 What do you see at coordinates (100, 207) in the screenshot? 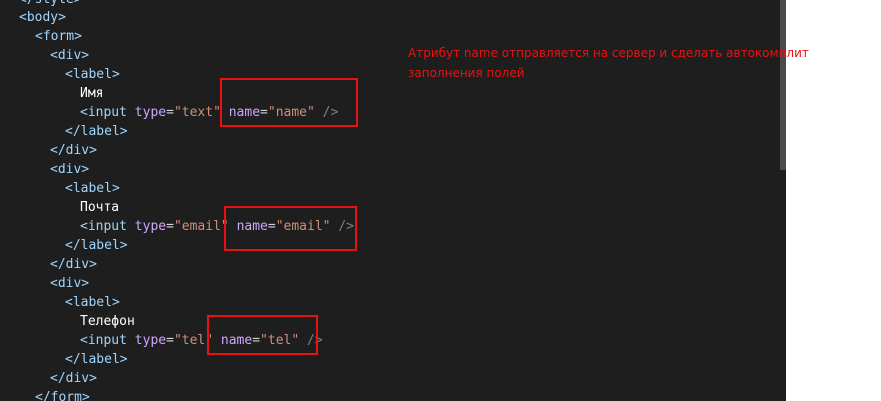
I see `code-line-label-text-email: Почта` at bounding box center [100, 207].